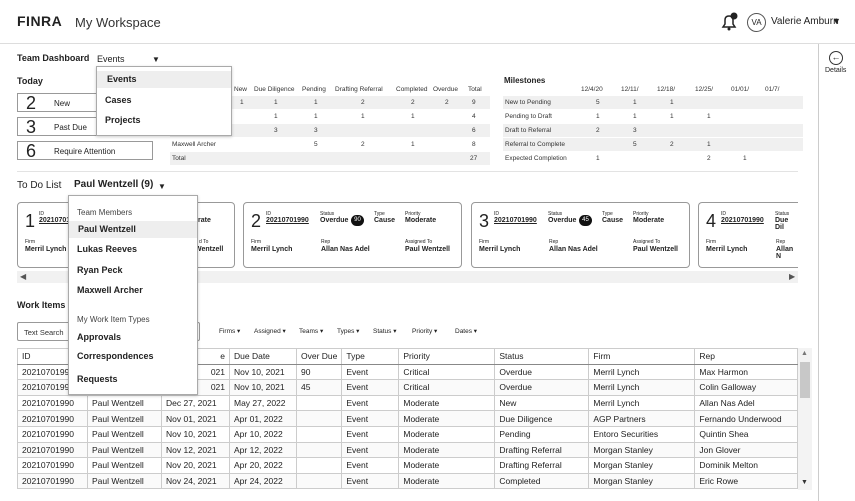  I want to click on card-label: Firm, so click(711, 242).